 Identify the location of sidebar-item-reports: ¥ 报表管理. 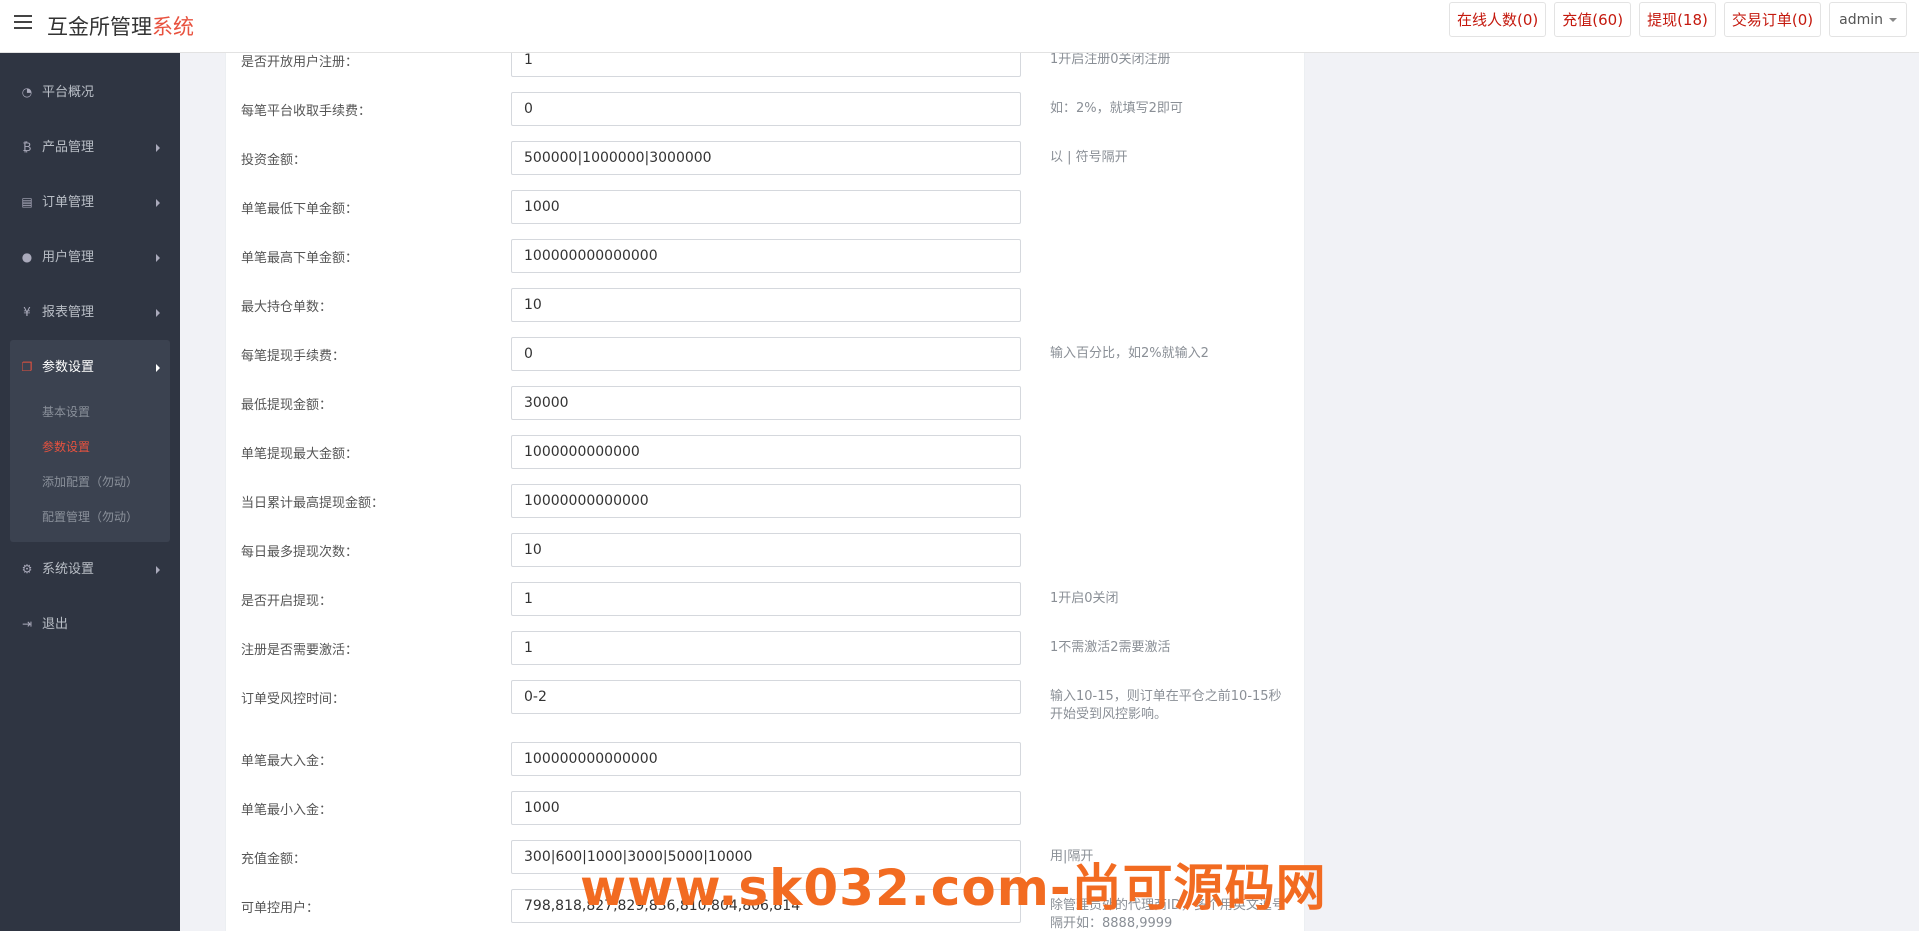
(90, 312).